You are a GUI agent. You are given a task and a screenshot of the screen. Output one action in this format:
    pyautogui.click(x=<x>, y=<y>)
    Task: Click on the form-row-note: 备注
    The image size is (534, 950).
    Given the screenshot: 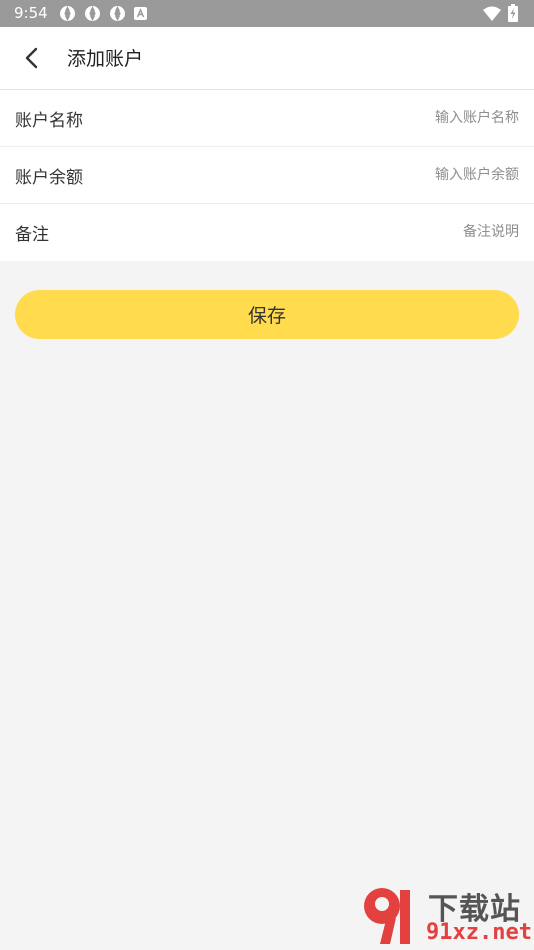 What is the action you would take?
    pyautogui.click(x=267, y=232)
    